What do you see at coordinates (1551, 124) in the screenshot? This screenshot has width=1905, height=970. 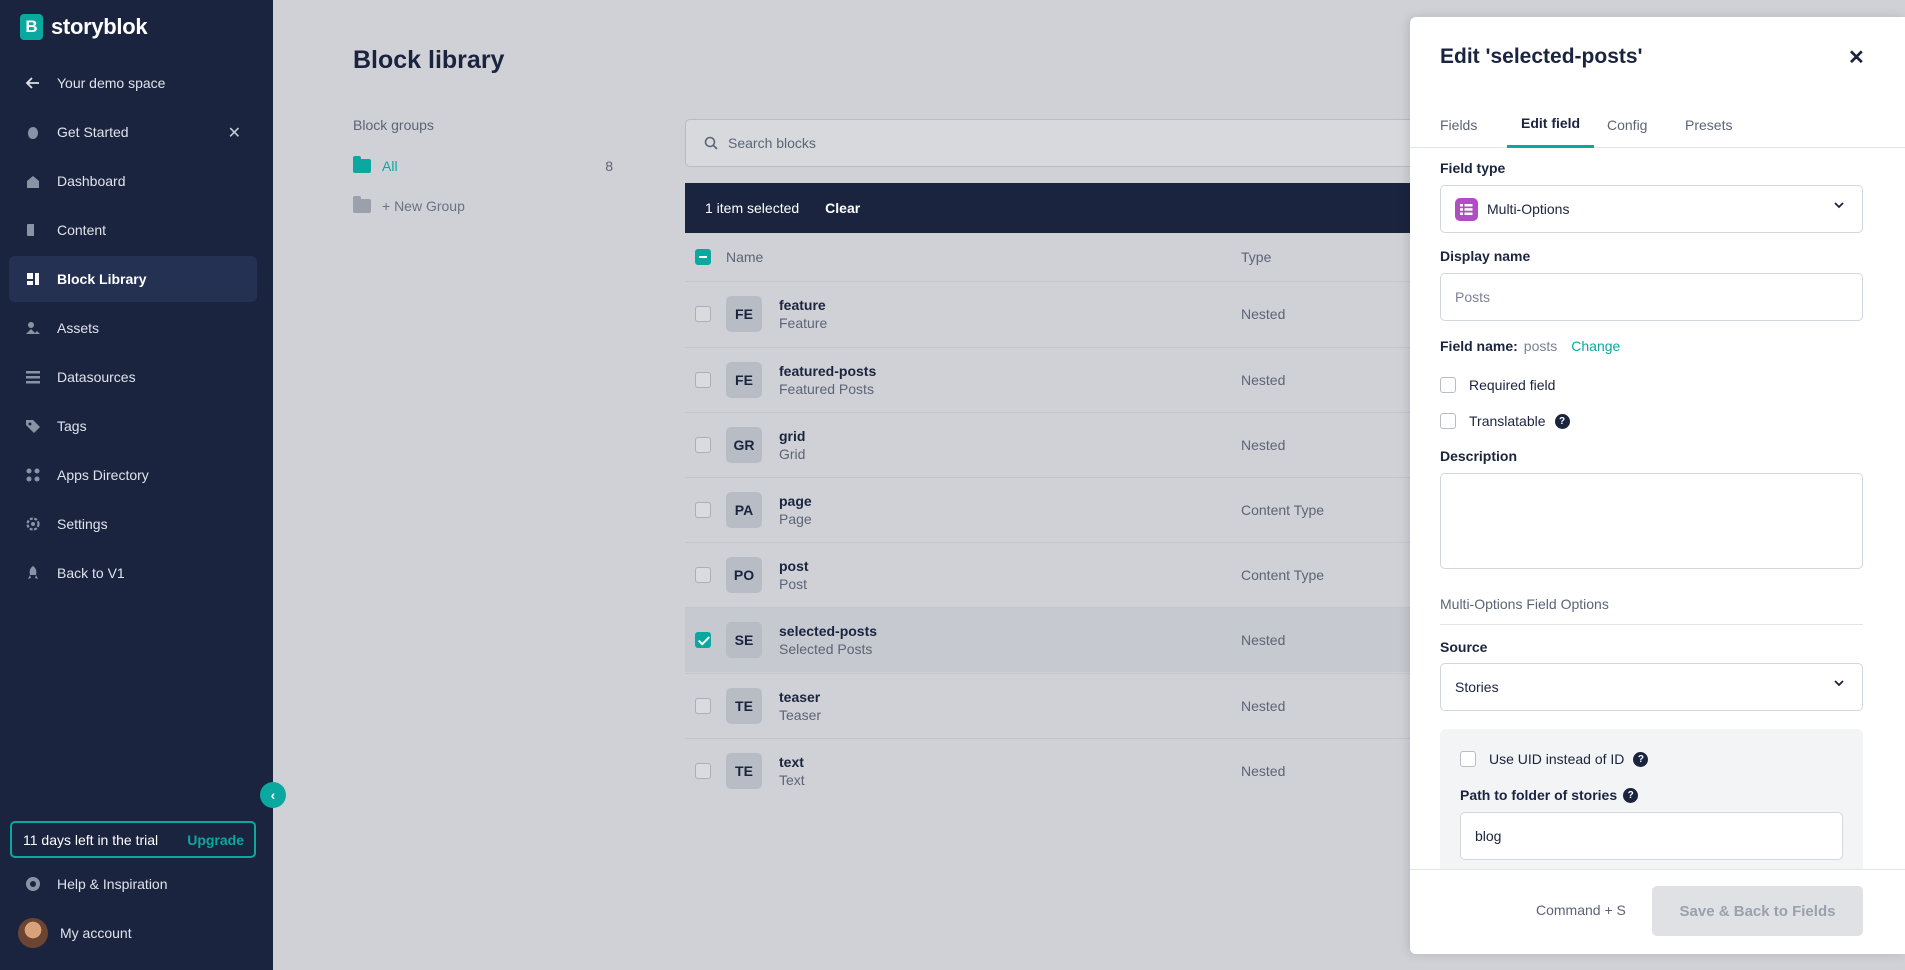 I see `tab-edit-field: Edit field` at bounding box center [1551, 124].